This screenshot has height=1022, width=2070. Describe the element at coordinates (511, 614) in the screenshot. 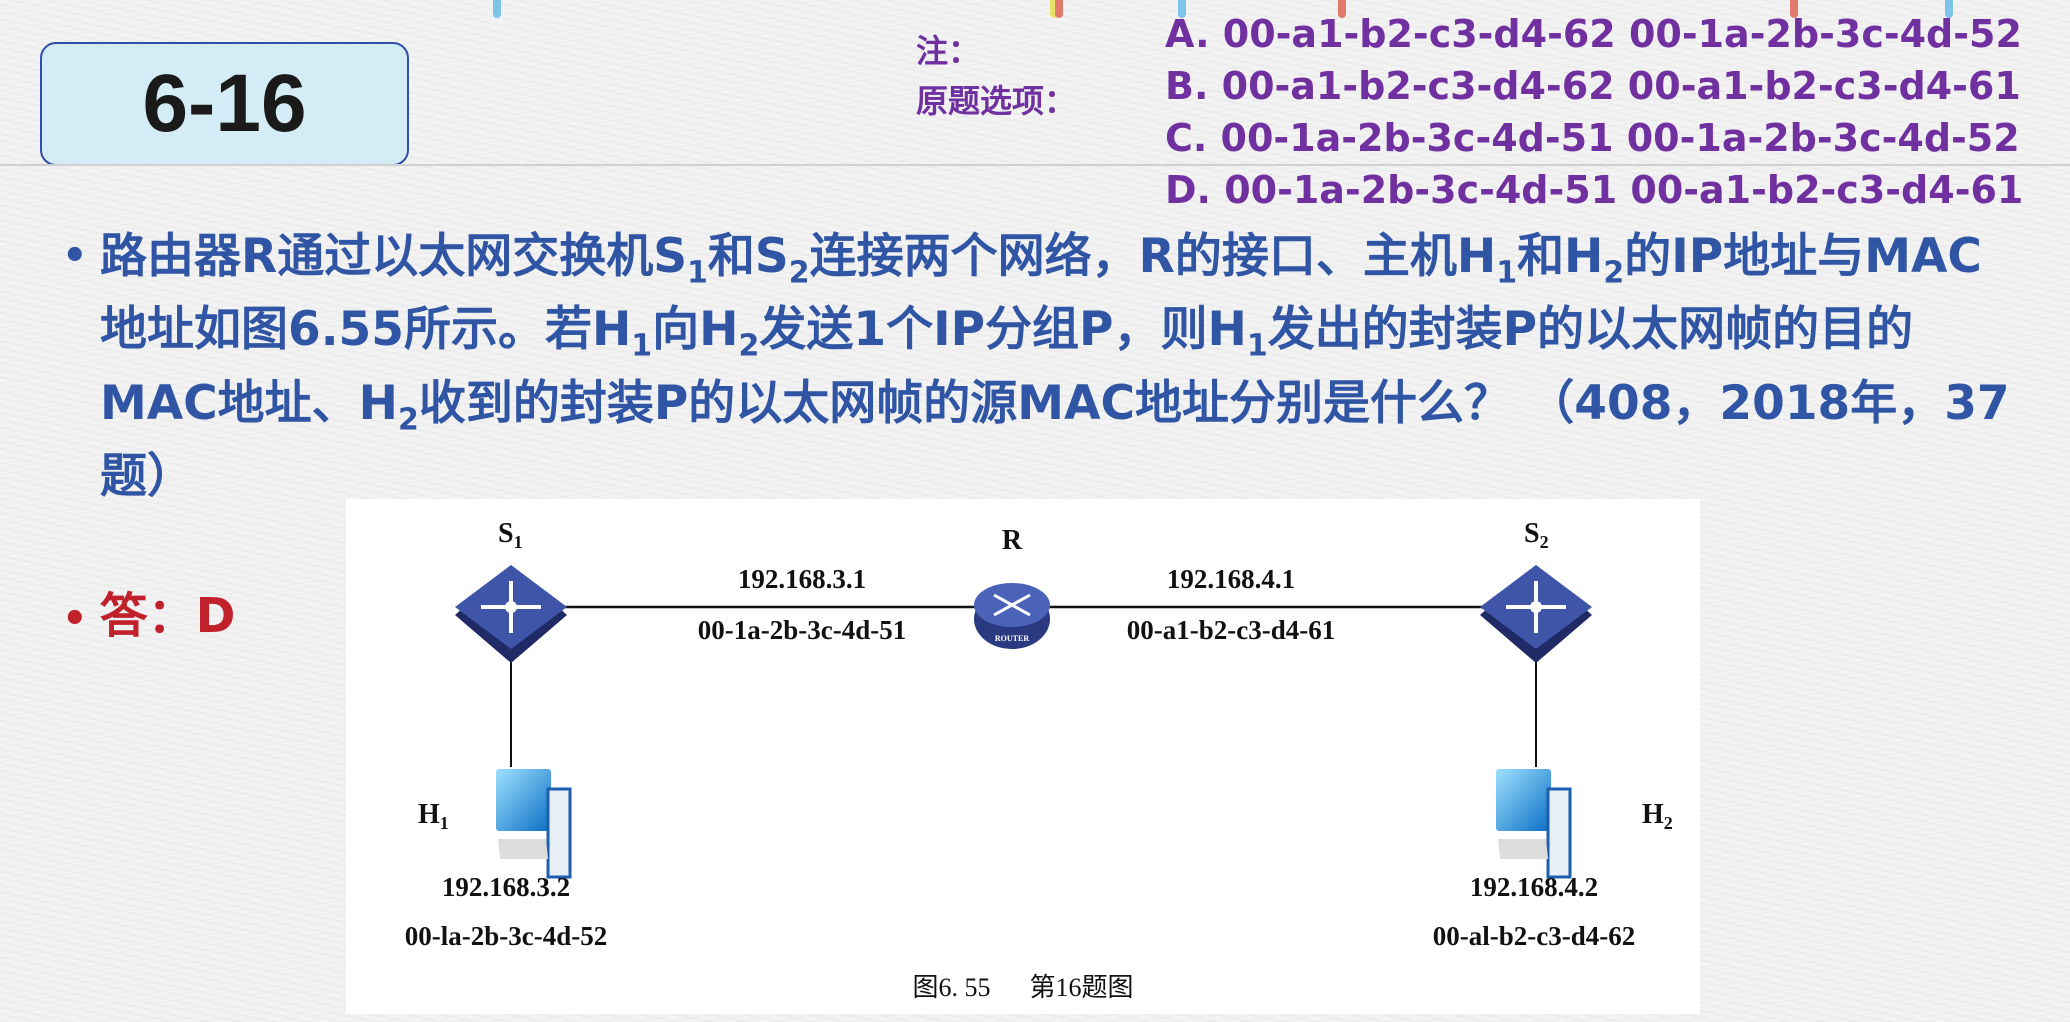

I see `switch-s1-icon` at that location.